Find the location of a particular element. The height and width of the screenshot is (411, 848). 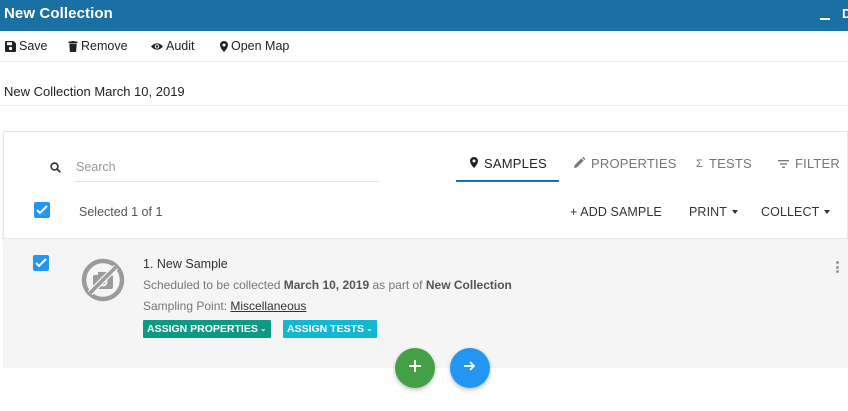

tab-properties-label: PROPERTIES is located at coordinates (634, 163).